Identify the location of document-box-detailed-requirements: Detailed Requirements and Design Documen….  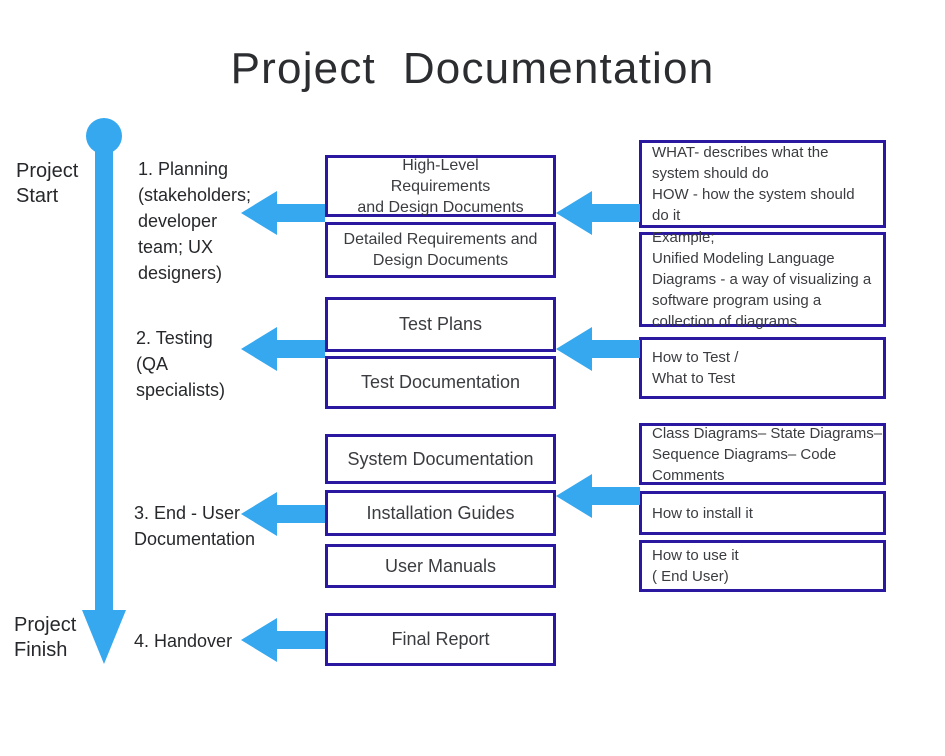
(440, 250).